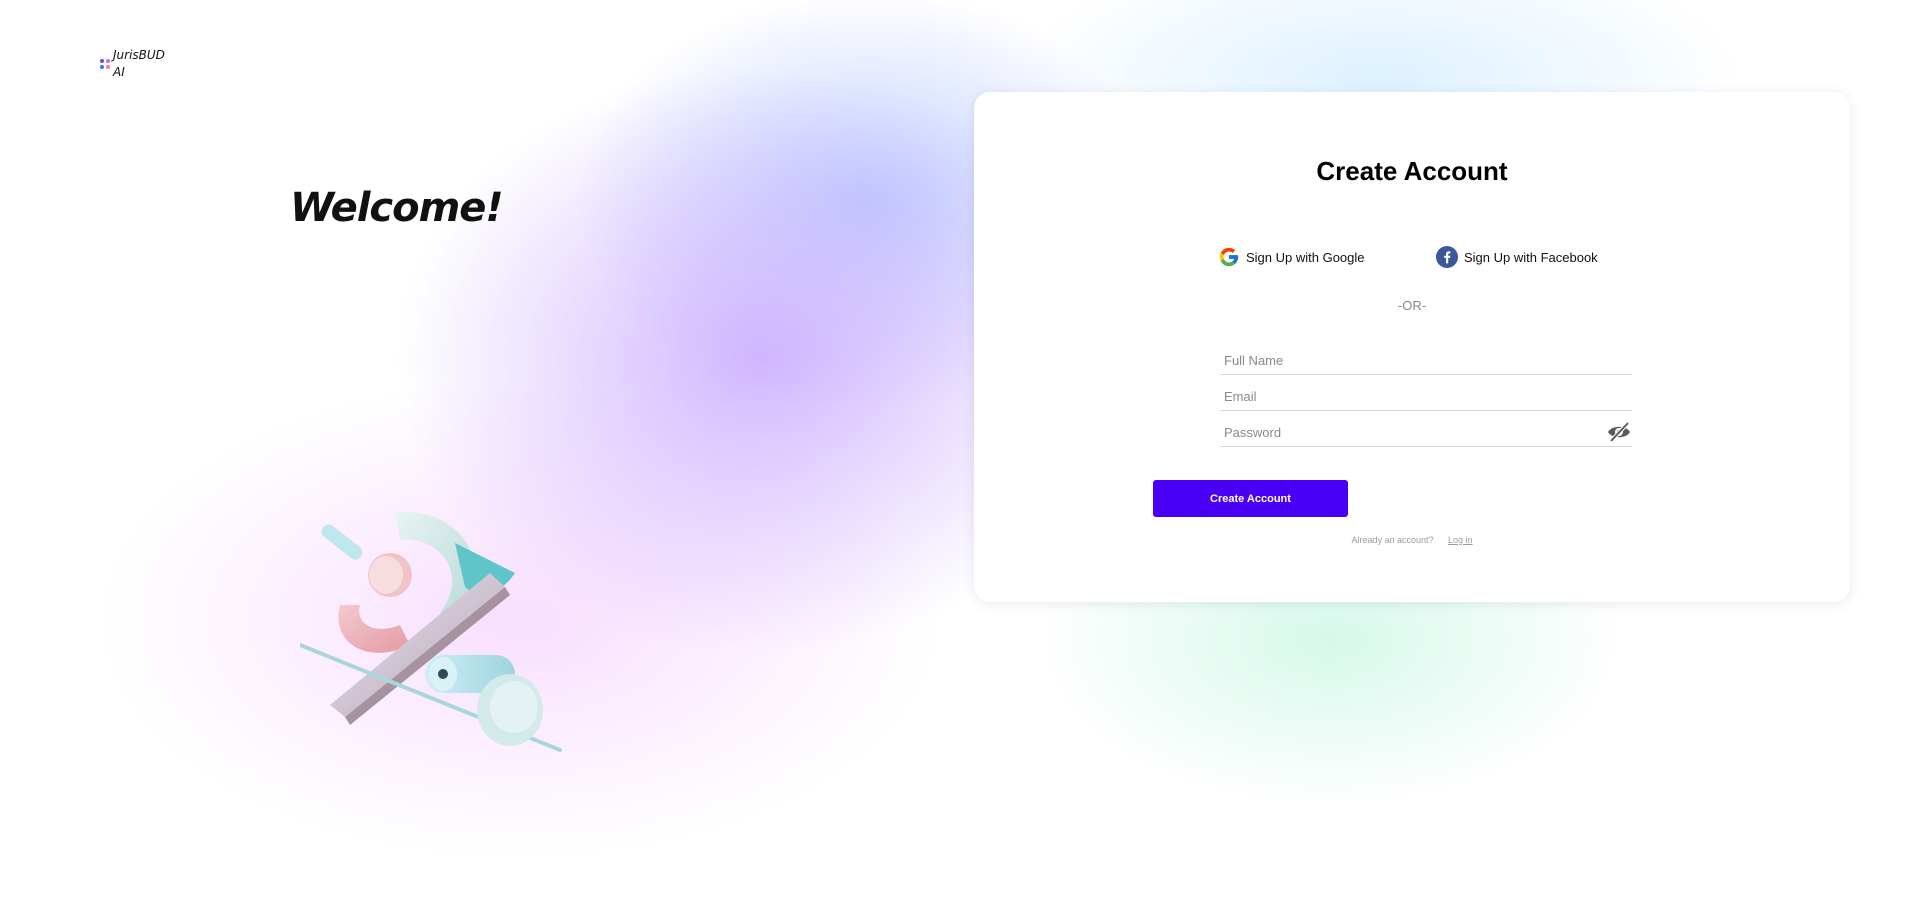 The width and height of the screenshot is (1920, 912). I want to click on or-separator: -OR-, so click(1412, 305).